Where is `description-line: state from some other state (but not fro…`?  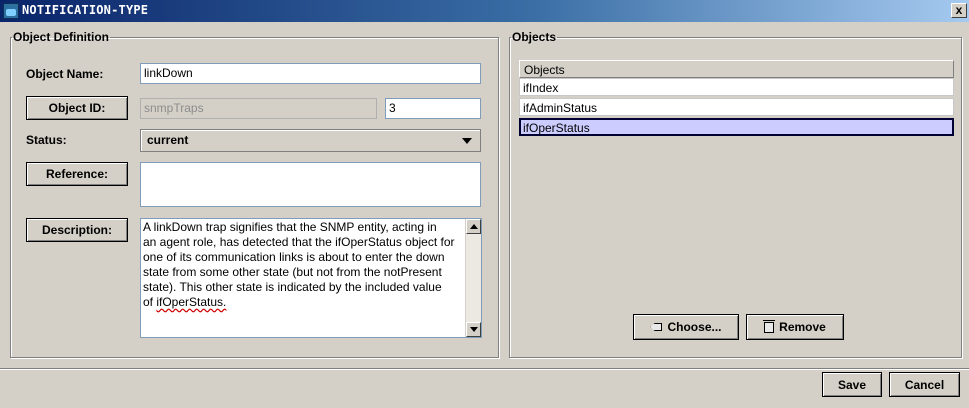 description-line: state from some other state (but not fro… is located at coordinates (292, 272).